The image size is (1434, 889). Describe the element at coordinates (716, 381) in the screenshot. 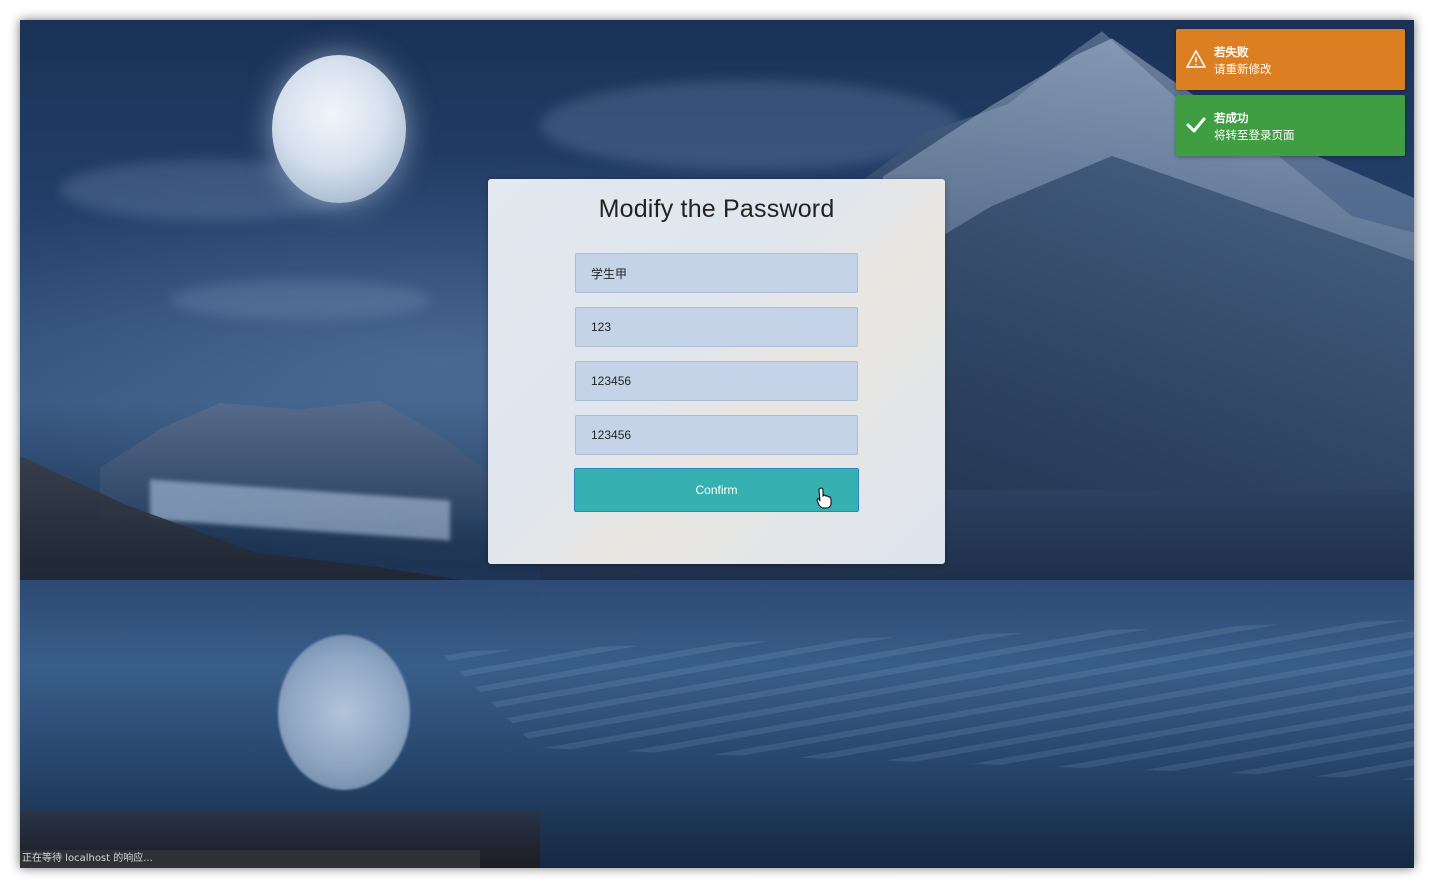

I see `new-password-field` at that location.